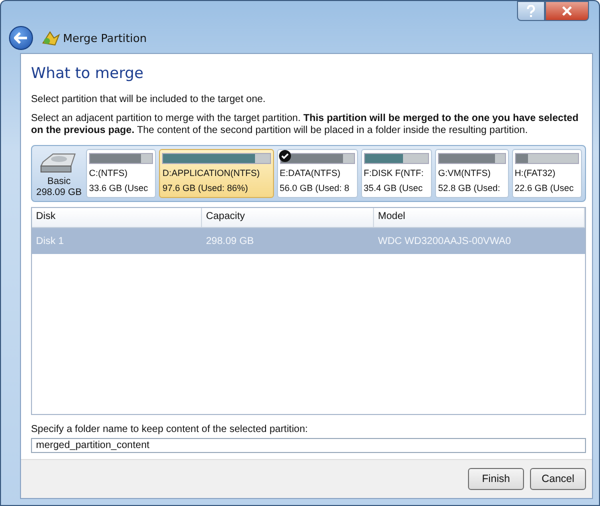  Describe the element at coordinates (149, 100) in the screenshot. I see `intro-text: Select partition that will be included to the target one.` at that location.